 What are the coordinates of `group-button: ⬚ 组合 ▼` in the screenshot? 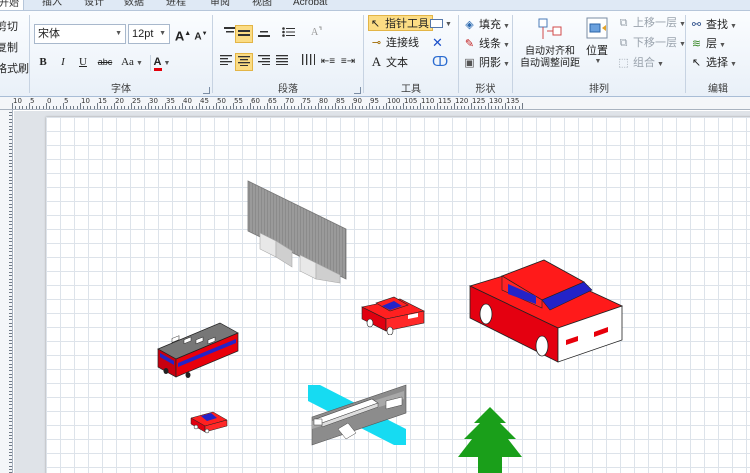 It's located at (640, 63).